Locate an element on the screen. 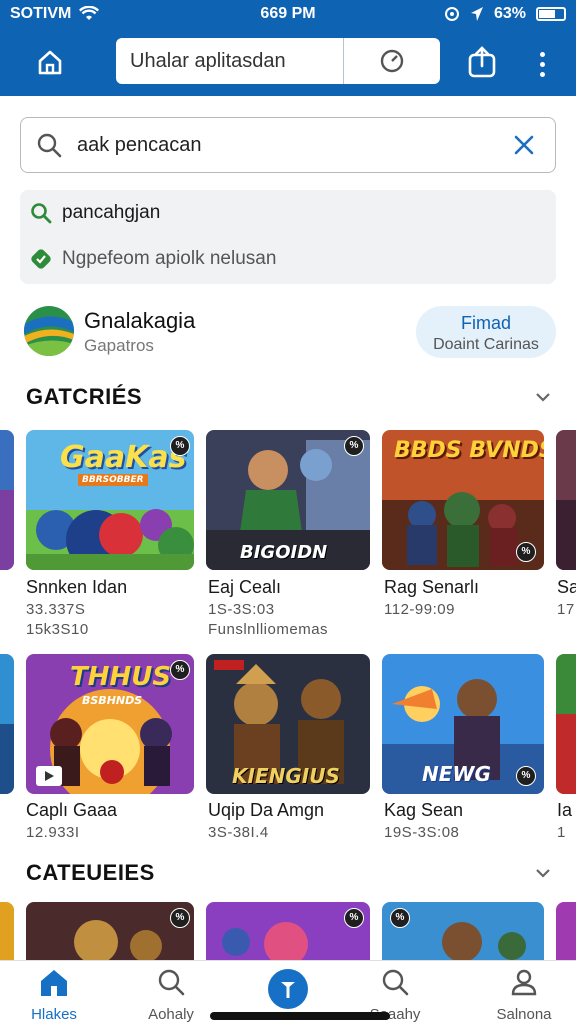  game-meta: 17 is located at coordinates (566, 609).